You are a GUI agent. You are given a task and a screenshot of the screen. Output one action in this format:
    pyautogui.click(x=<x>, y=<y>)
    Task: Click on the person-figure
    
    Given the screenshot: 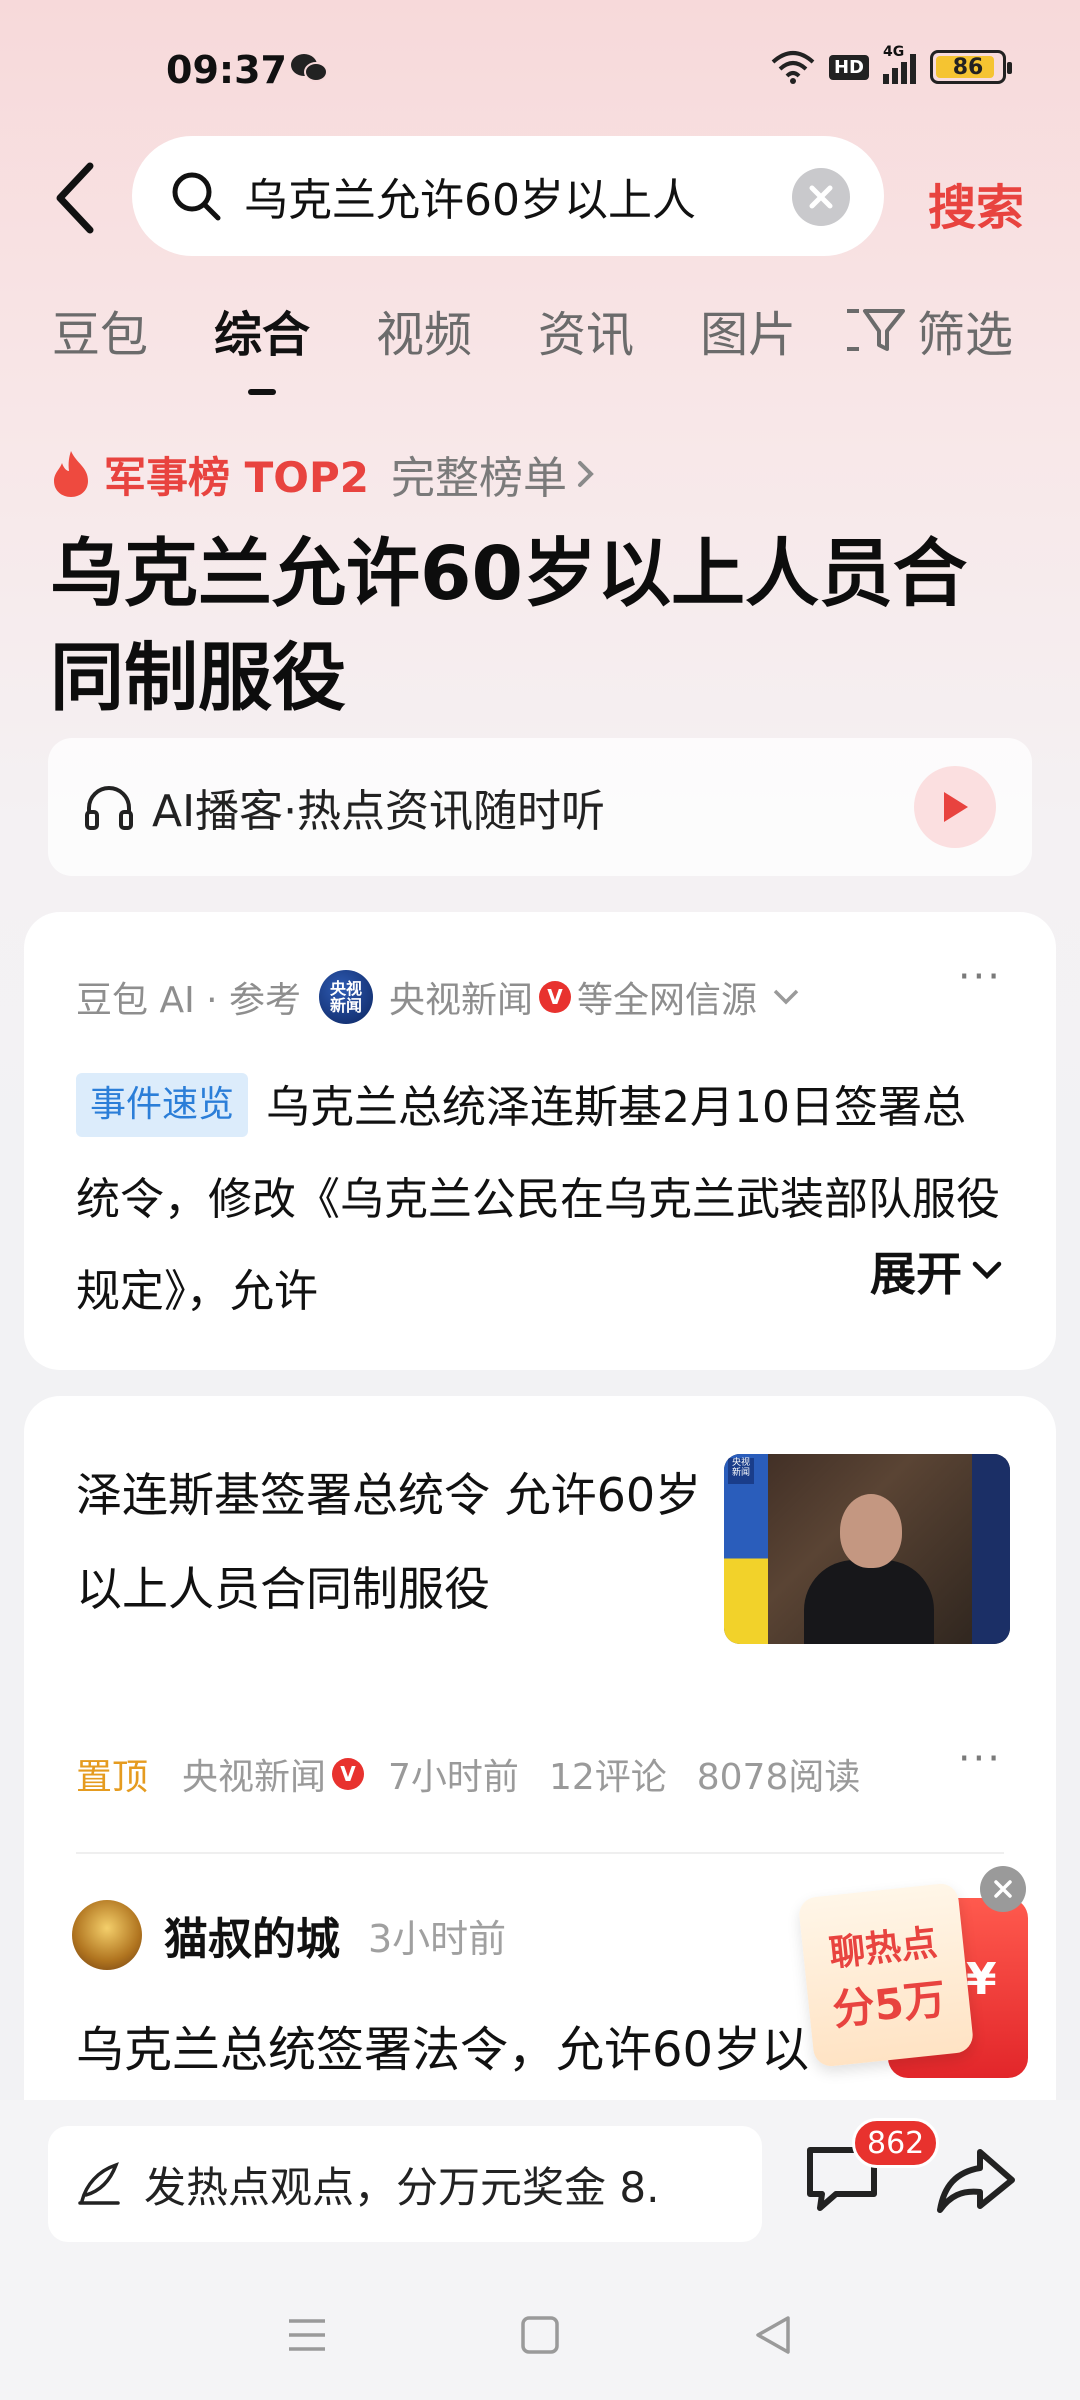 What is the action you would take?
    pyautogui.click(x=869, y=1569)
    